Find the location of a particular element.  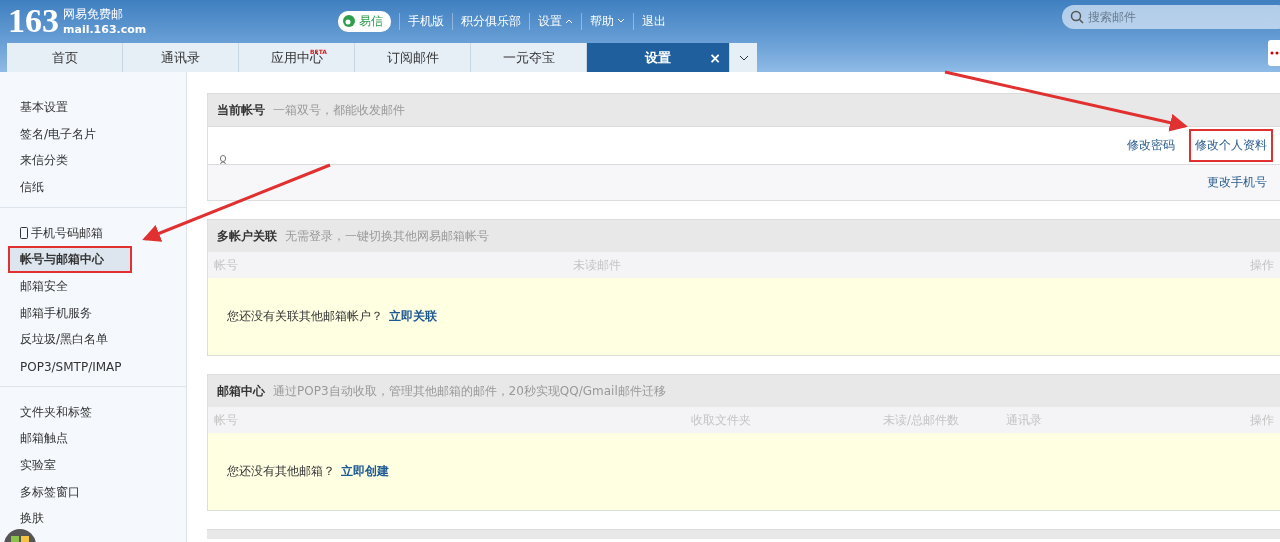

account-link: 修改个人资料 is located at coordinates (1231, 145).